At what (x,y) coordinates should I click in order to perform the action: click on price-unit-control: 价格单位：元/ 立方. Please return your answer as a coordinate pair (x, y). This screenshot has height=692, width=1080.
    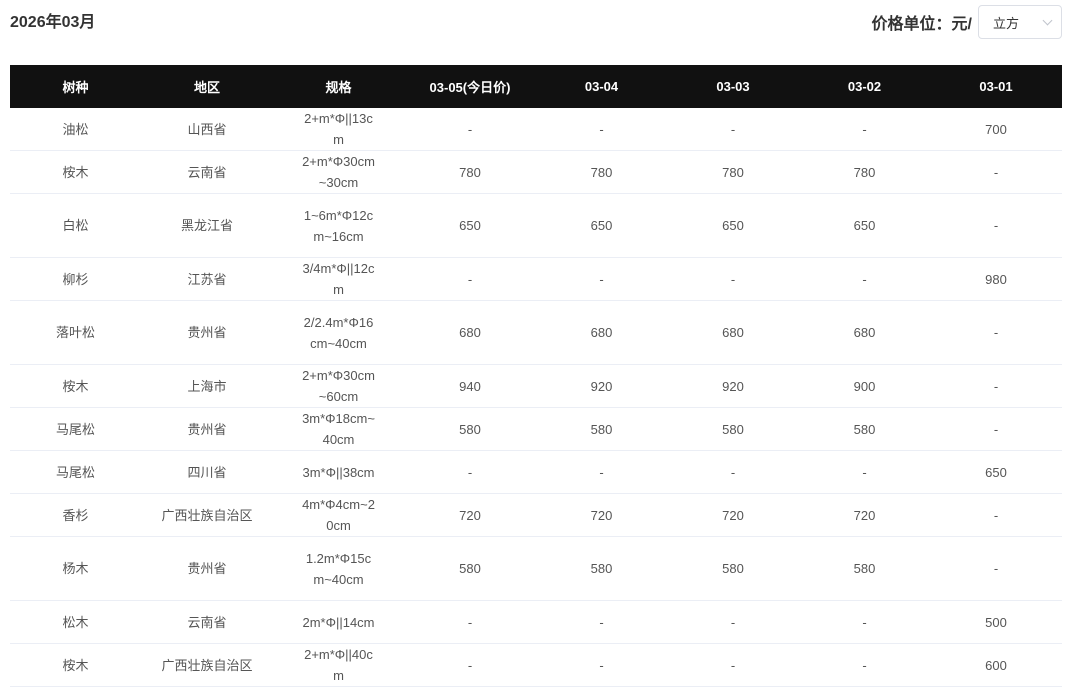
    Looking at the image, I should click on (967, 22).